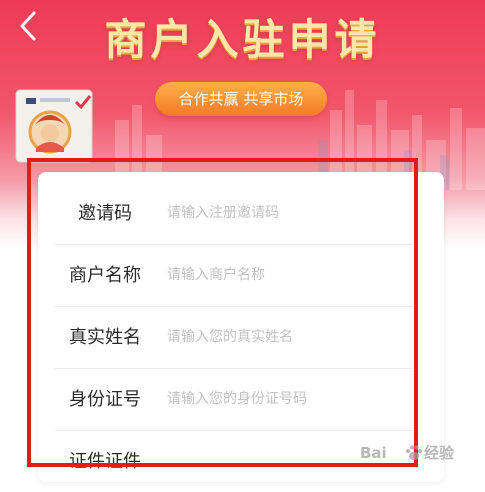 The image size is (485, 492). What do you see at coordinates (105, 337) in the screenshot?
I see `real-name-label: 真实姓名` at bounding box center [105, 337].